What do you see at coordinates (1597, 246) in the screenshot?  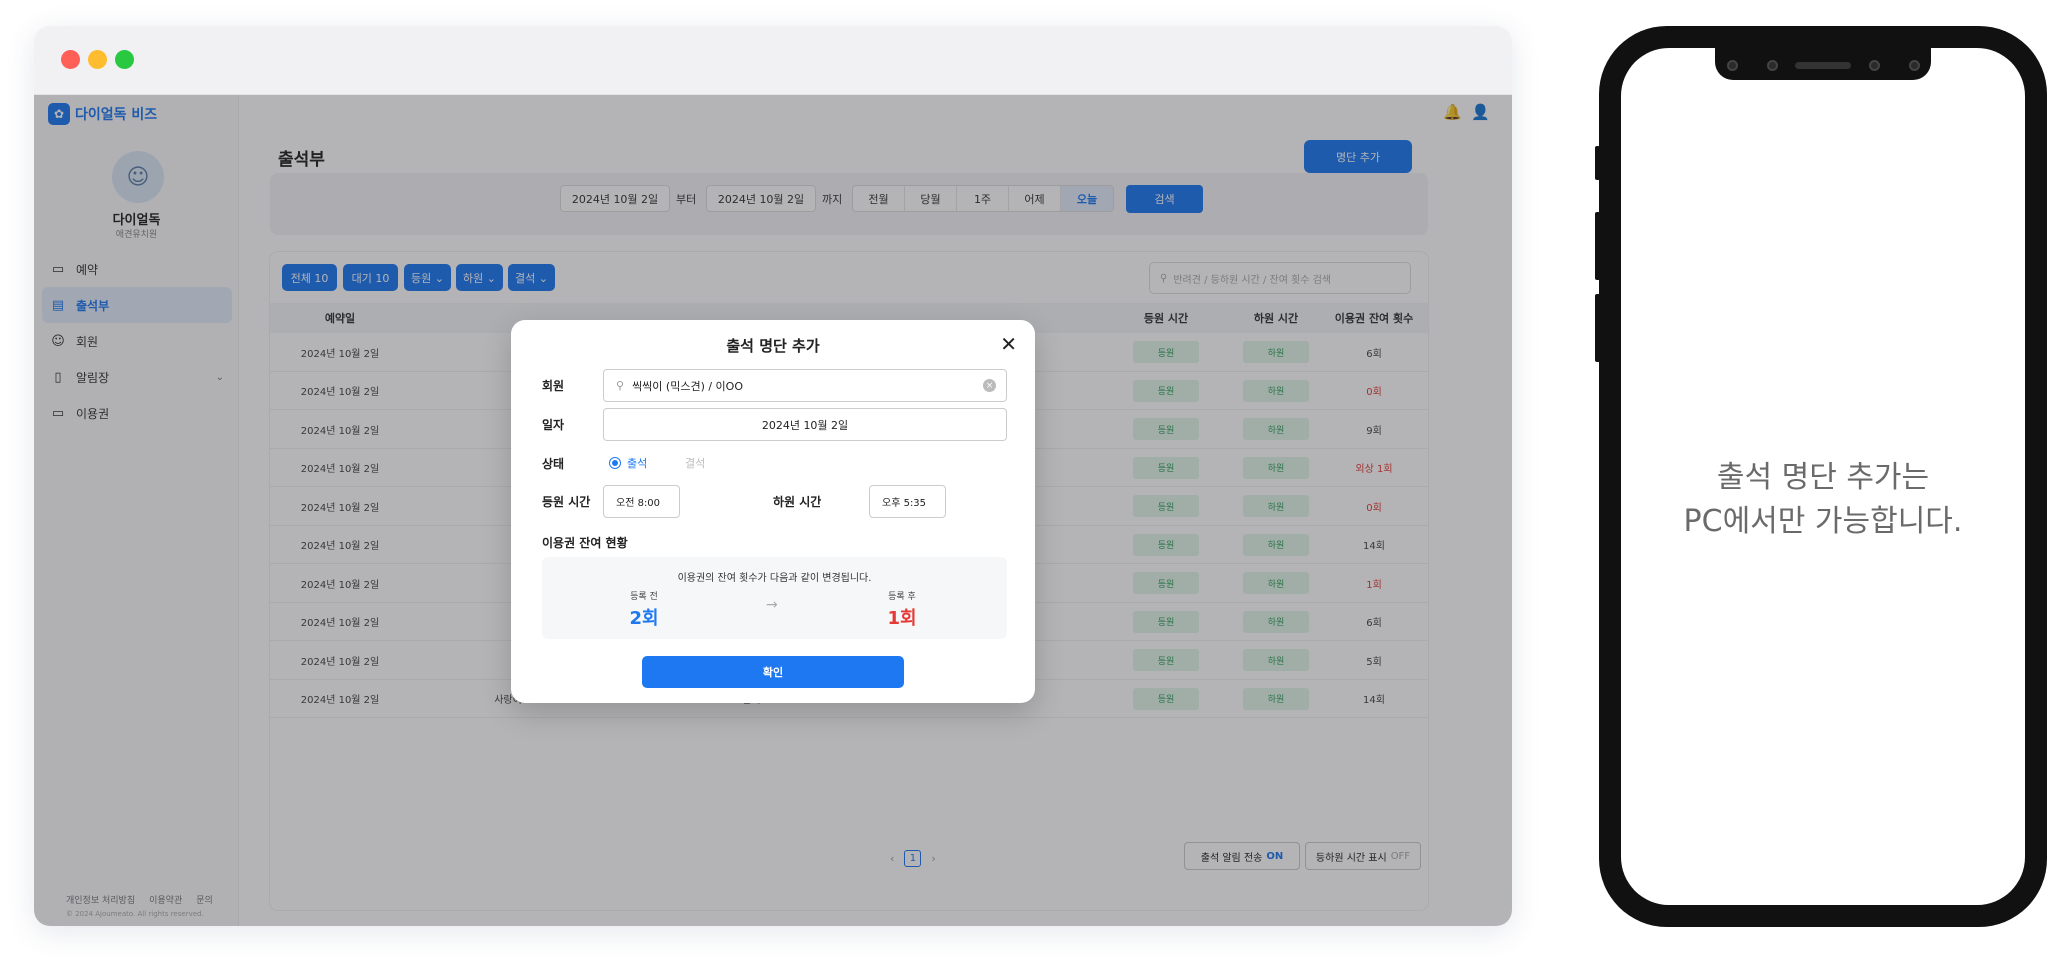 I see `phone-volume-up-button` at bounding box center [1597, 246].